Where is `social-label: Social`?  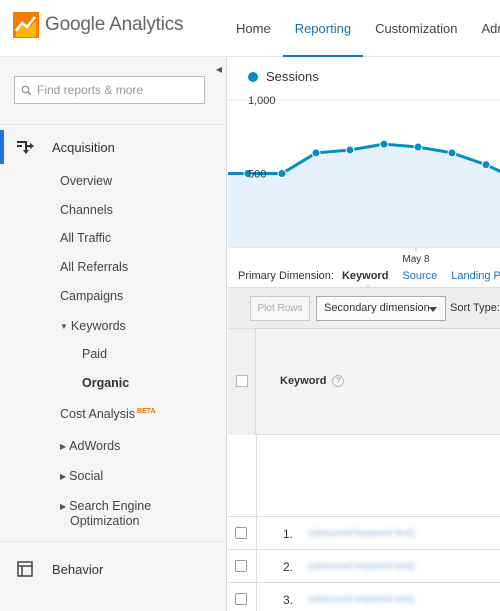
social-label: Social is located at coordinates (86, 476).